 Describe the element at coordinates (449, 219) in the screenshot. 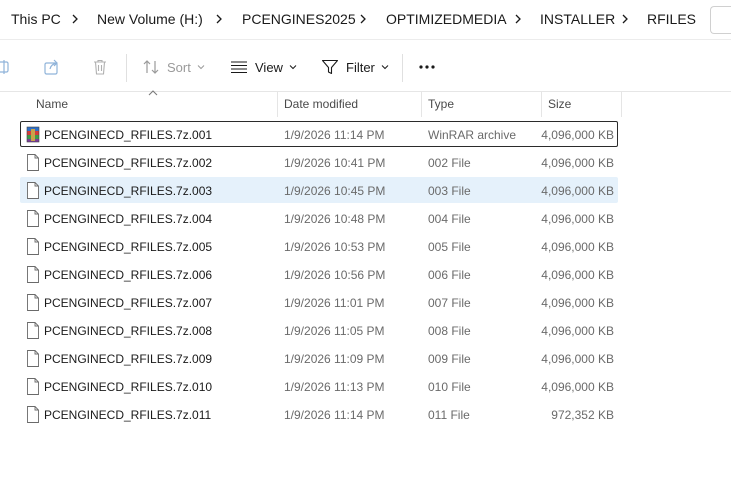

I see `file-type: 004 File` at that location.